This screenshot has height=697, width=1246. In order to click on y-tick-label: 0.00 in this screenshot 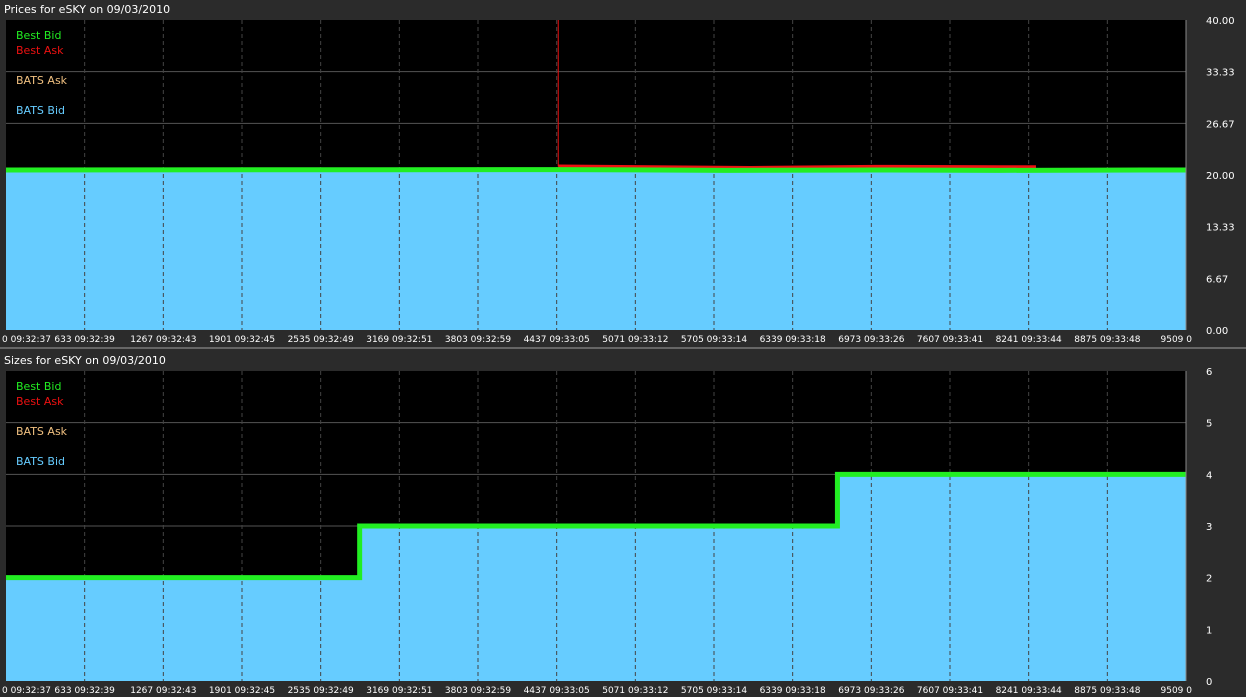, I will do `click(1217, 331)`.